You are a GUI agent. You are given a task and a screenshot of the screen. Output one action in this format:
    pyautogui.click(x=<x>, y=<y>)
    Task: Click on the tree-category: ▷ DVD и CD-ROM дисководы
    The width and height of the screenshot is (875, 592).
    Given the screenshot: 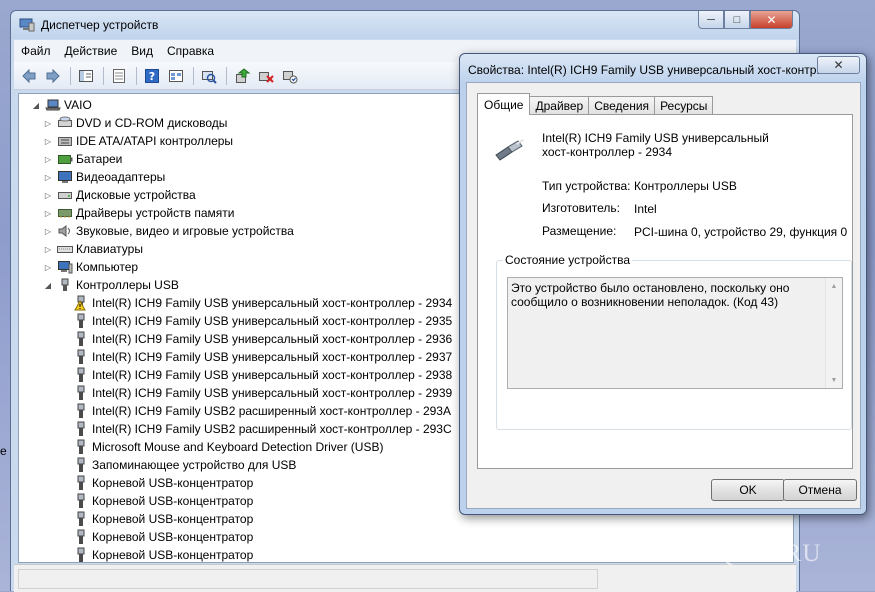 What is the action you would take?
    pyautogui.click(x=135, y=123)
    